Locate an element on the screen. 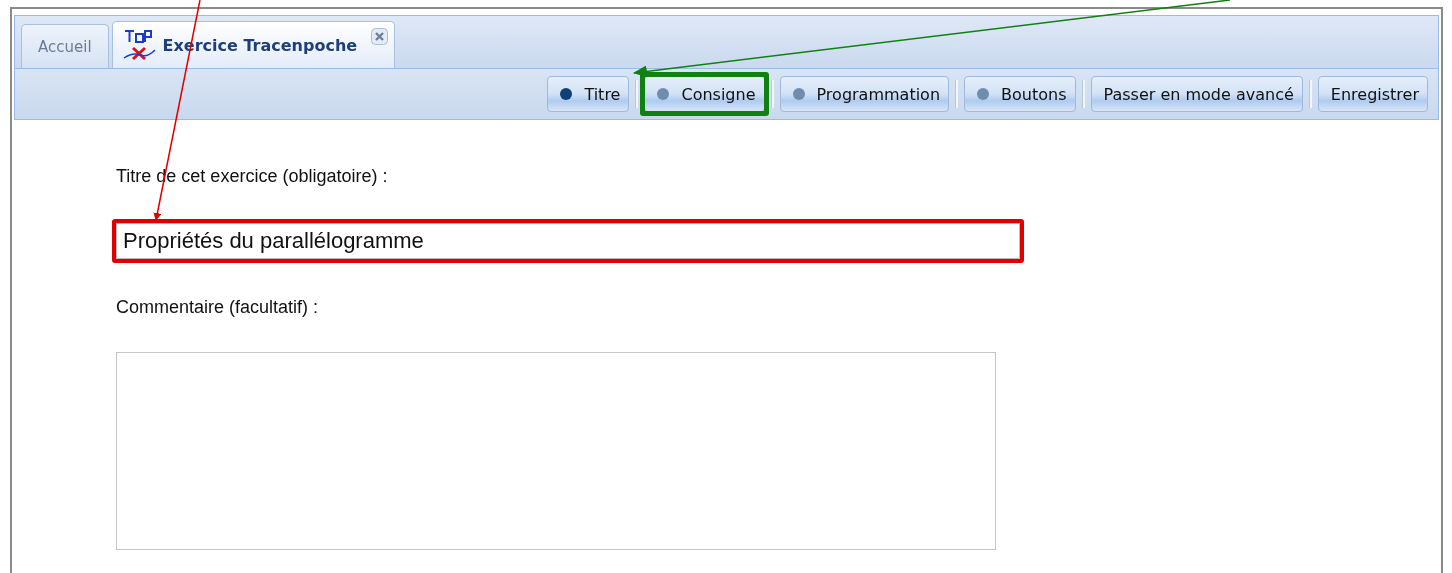 The image size is (1452, 573). field-label: Commentaire (facultatif) : is located at coordinates (218, 307).